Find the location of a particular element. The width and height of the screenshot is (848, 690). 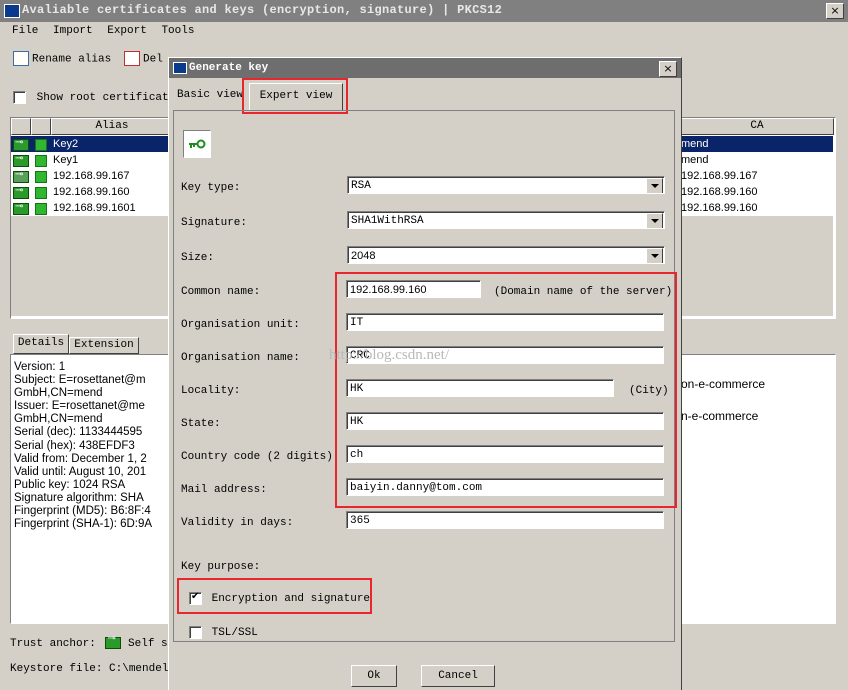

row-ca: 192.168.99.167 is located at coordinates (719, 176).